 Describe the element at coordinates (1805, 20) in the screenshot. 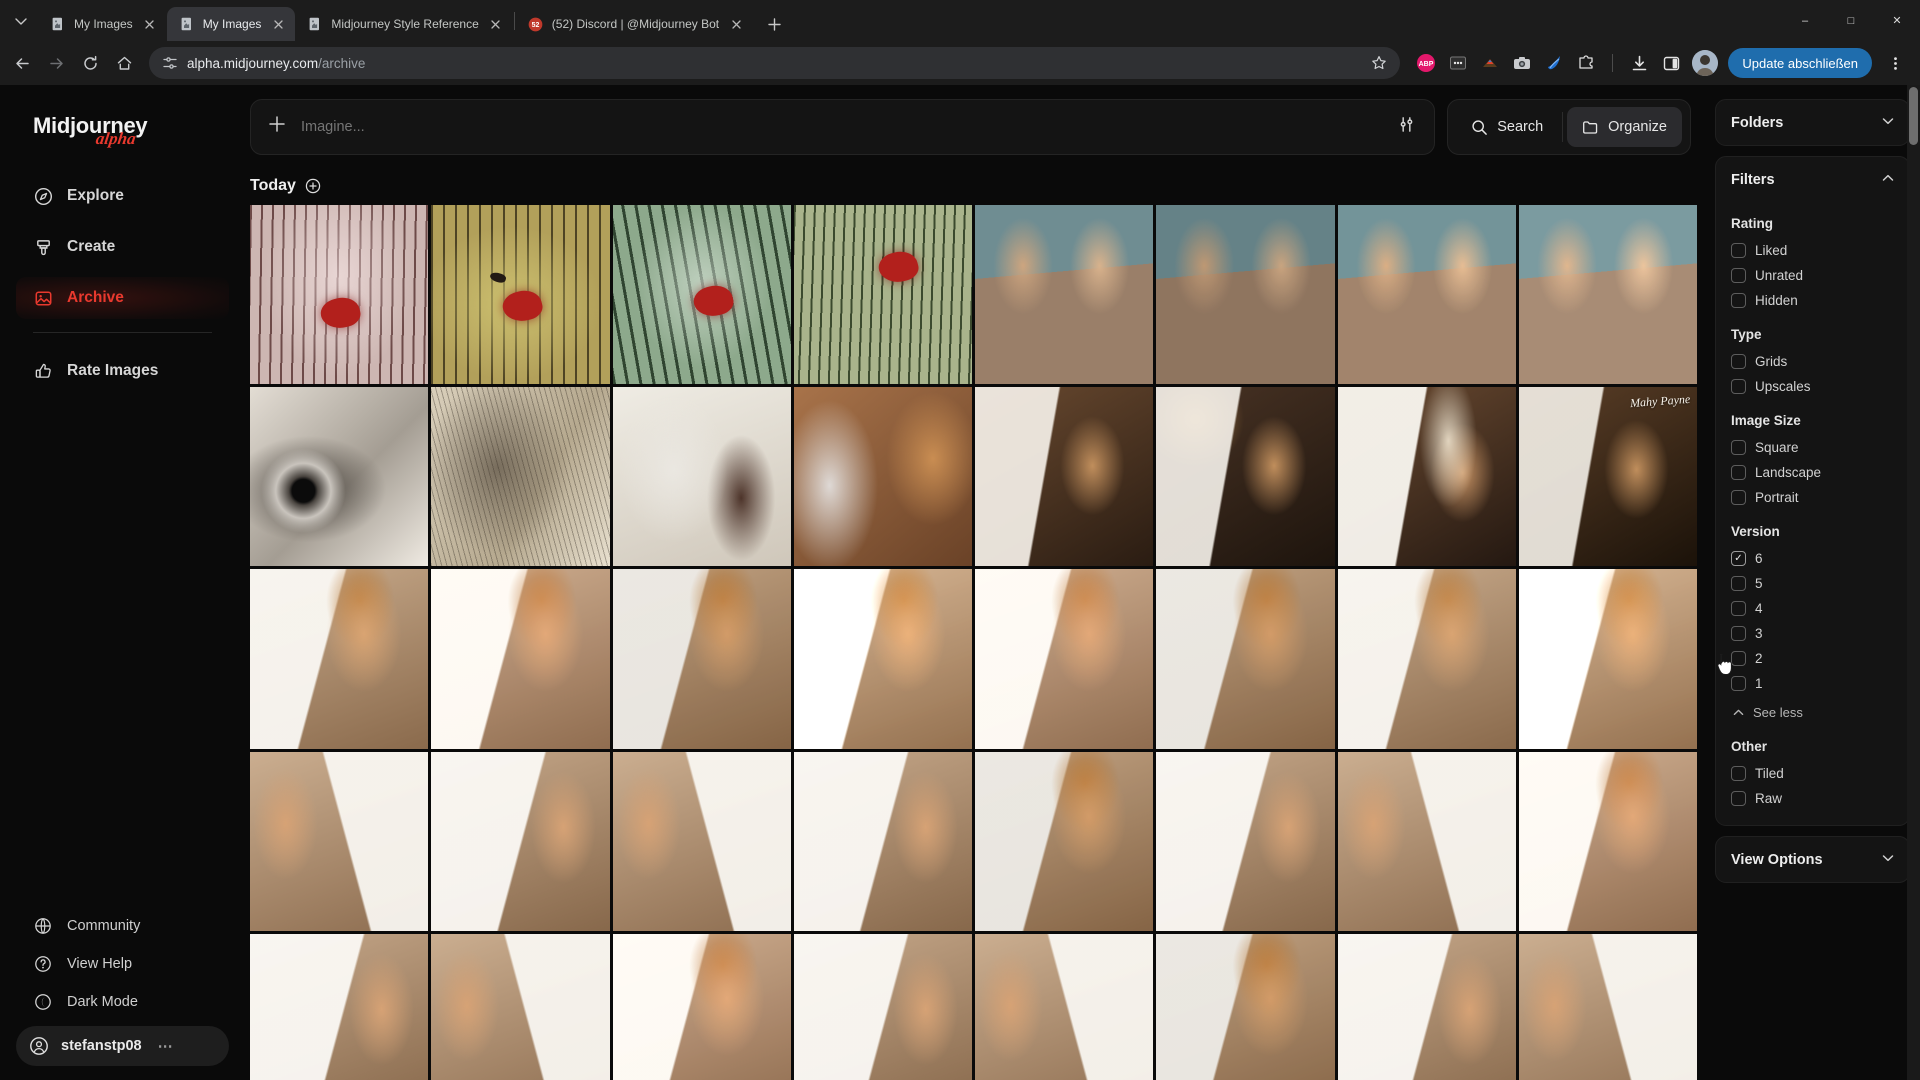

I see `minimize-button: –` at that location.